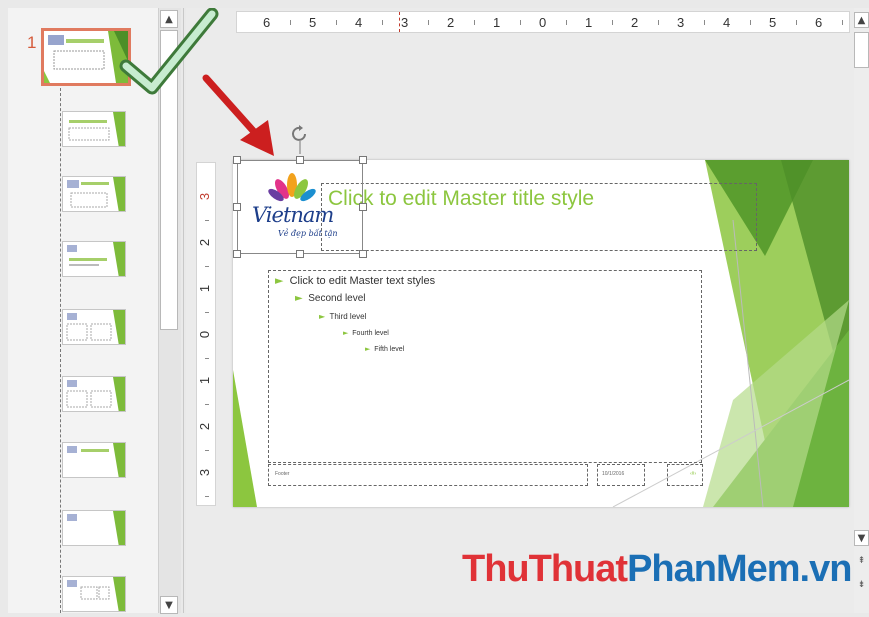 This screenshot has height=617, width=869. I want to click on next-slide-icon: ⇟, so click(861, 585).